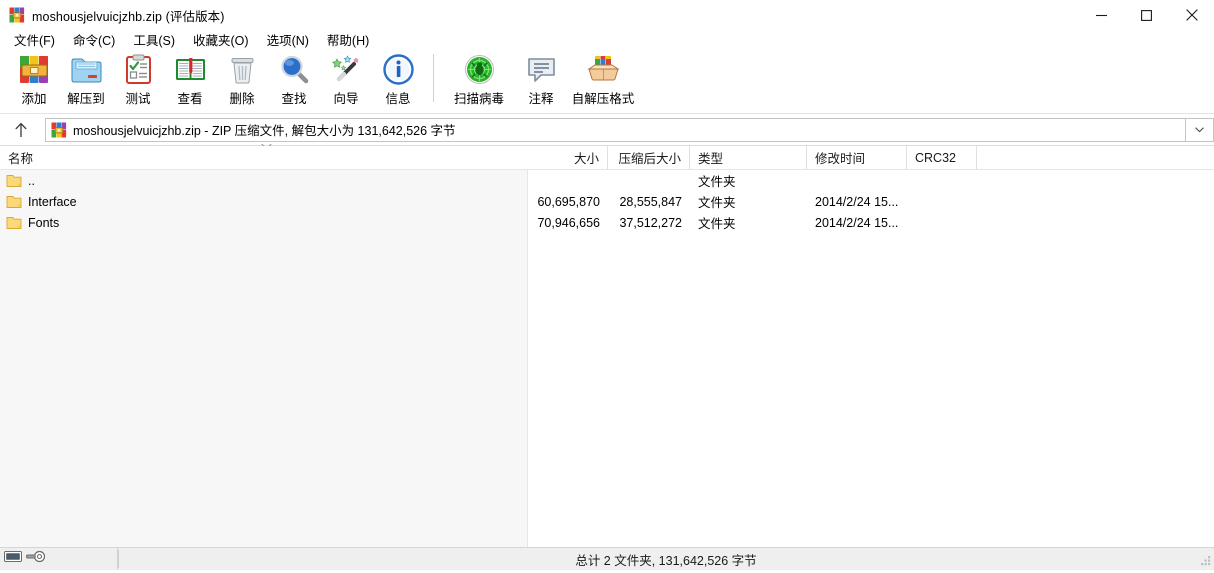  I want to click on toolbar-label-test: 测试, so click(138, 99).